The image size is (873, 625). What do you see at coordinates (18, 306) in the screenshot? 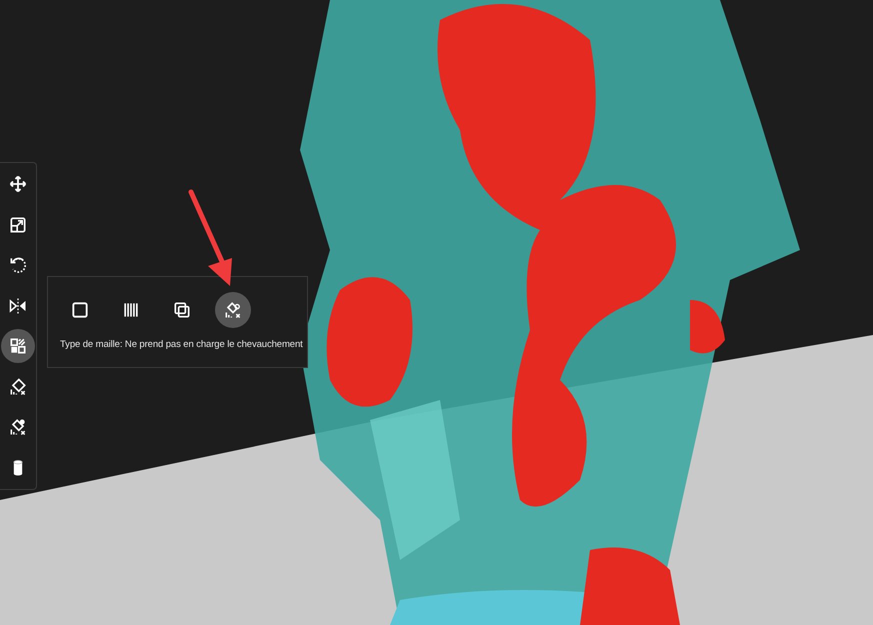
I see `mirror-icon` at bounding box center [18, 306].